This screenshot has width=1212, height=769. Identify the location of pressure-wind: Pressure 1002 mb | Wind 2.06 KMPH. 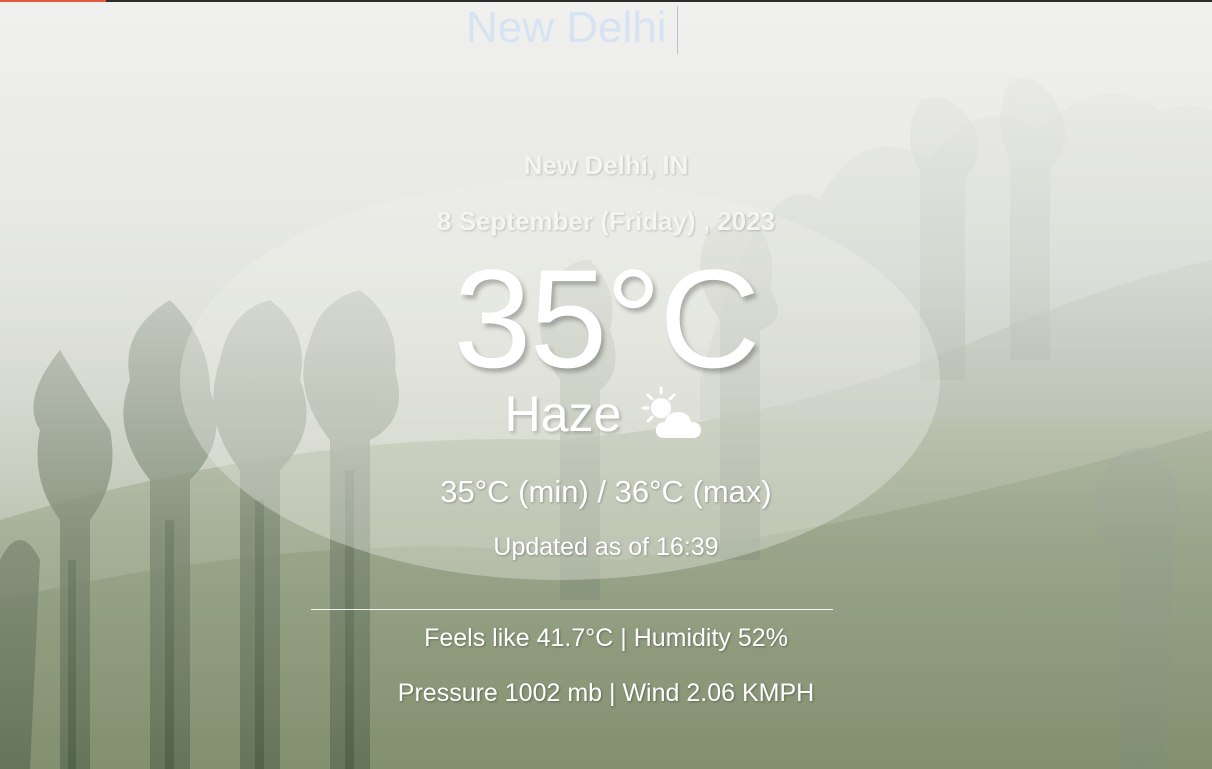
(606, 693).